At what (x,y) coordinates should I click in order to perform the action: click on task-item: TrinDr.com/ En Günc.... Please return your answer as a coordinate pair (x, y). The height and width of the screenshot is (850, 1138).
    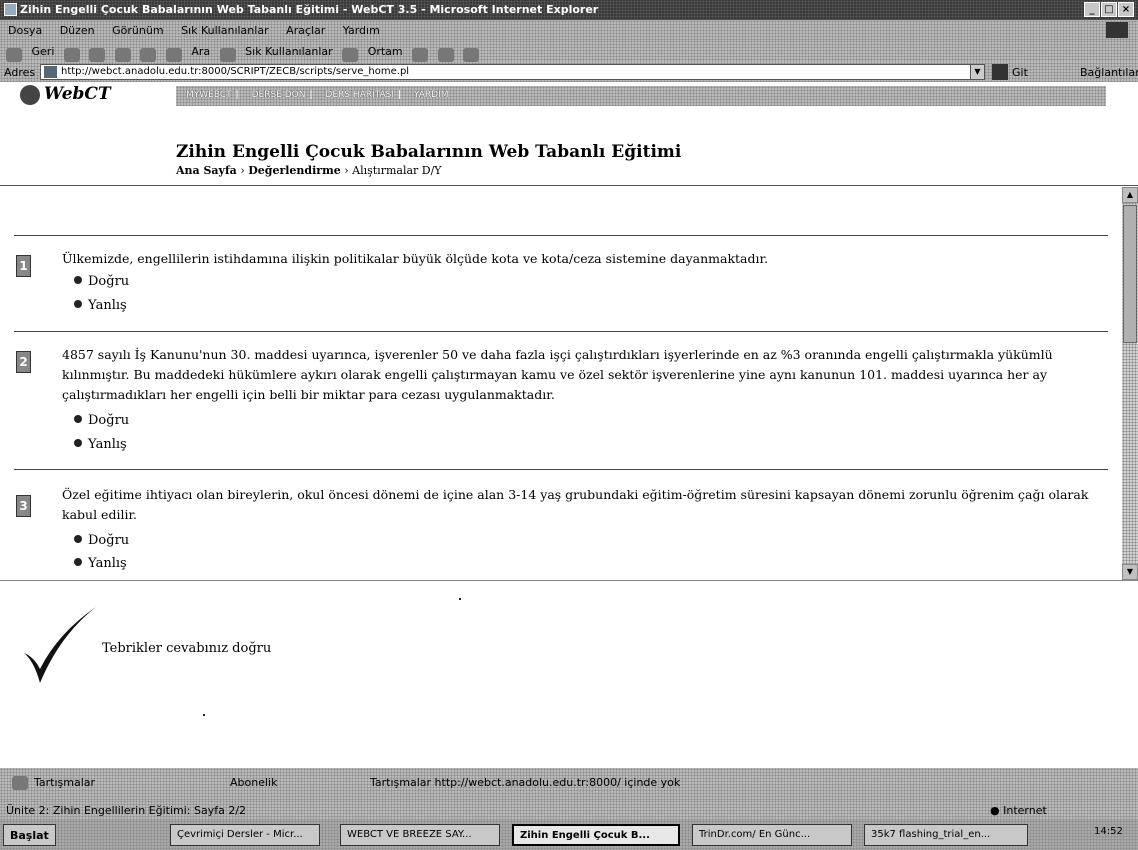
    Looking at the image, I should click on (772, 835).